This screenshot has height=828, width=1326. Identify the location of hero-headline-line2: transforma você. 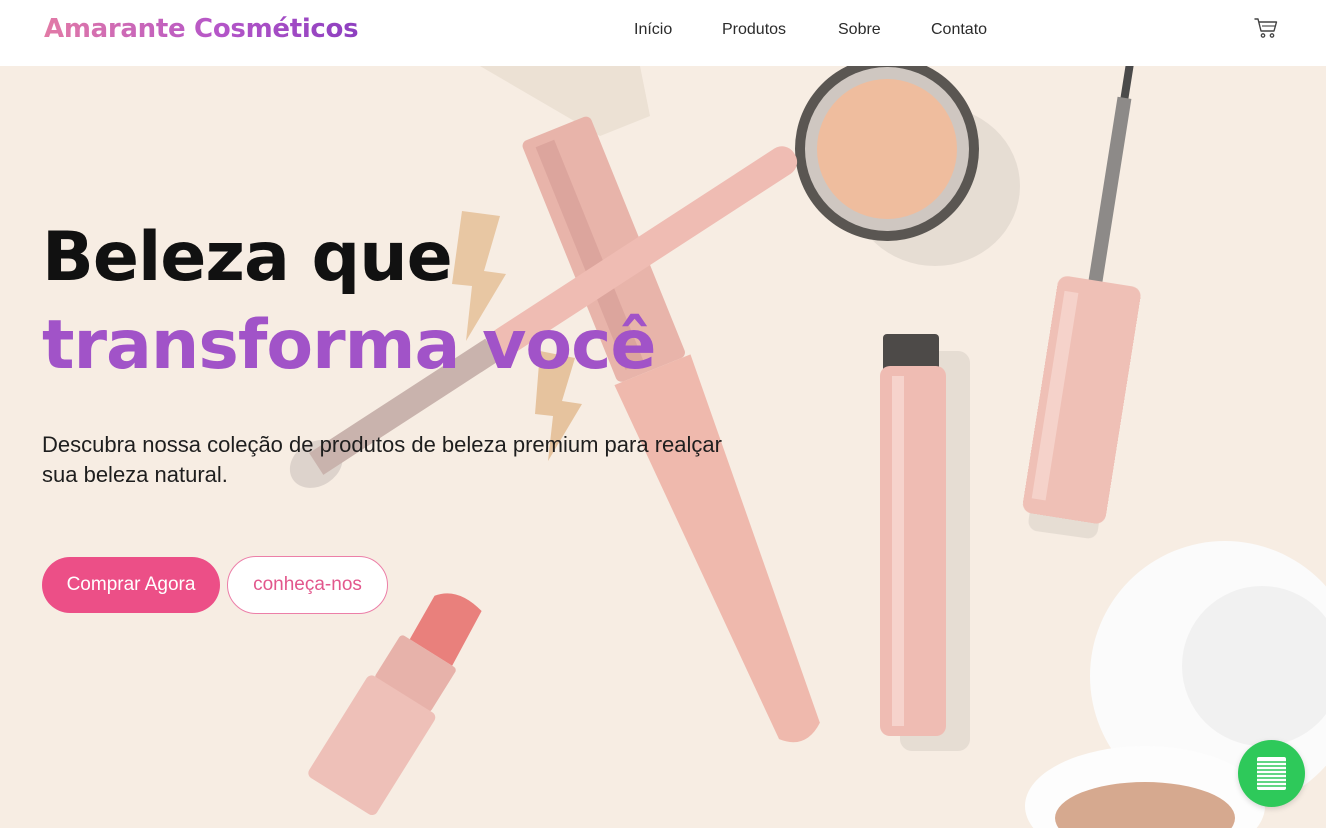
(349, 345).